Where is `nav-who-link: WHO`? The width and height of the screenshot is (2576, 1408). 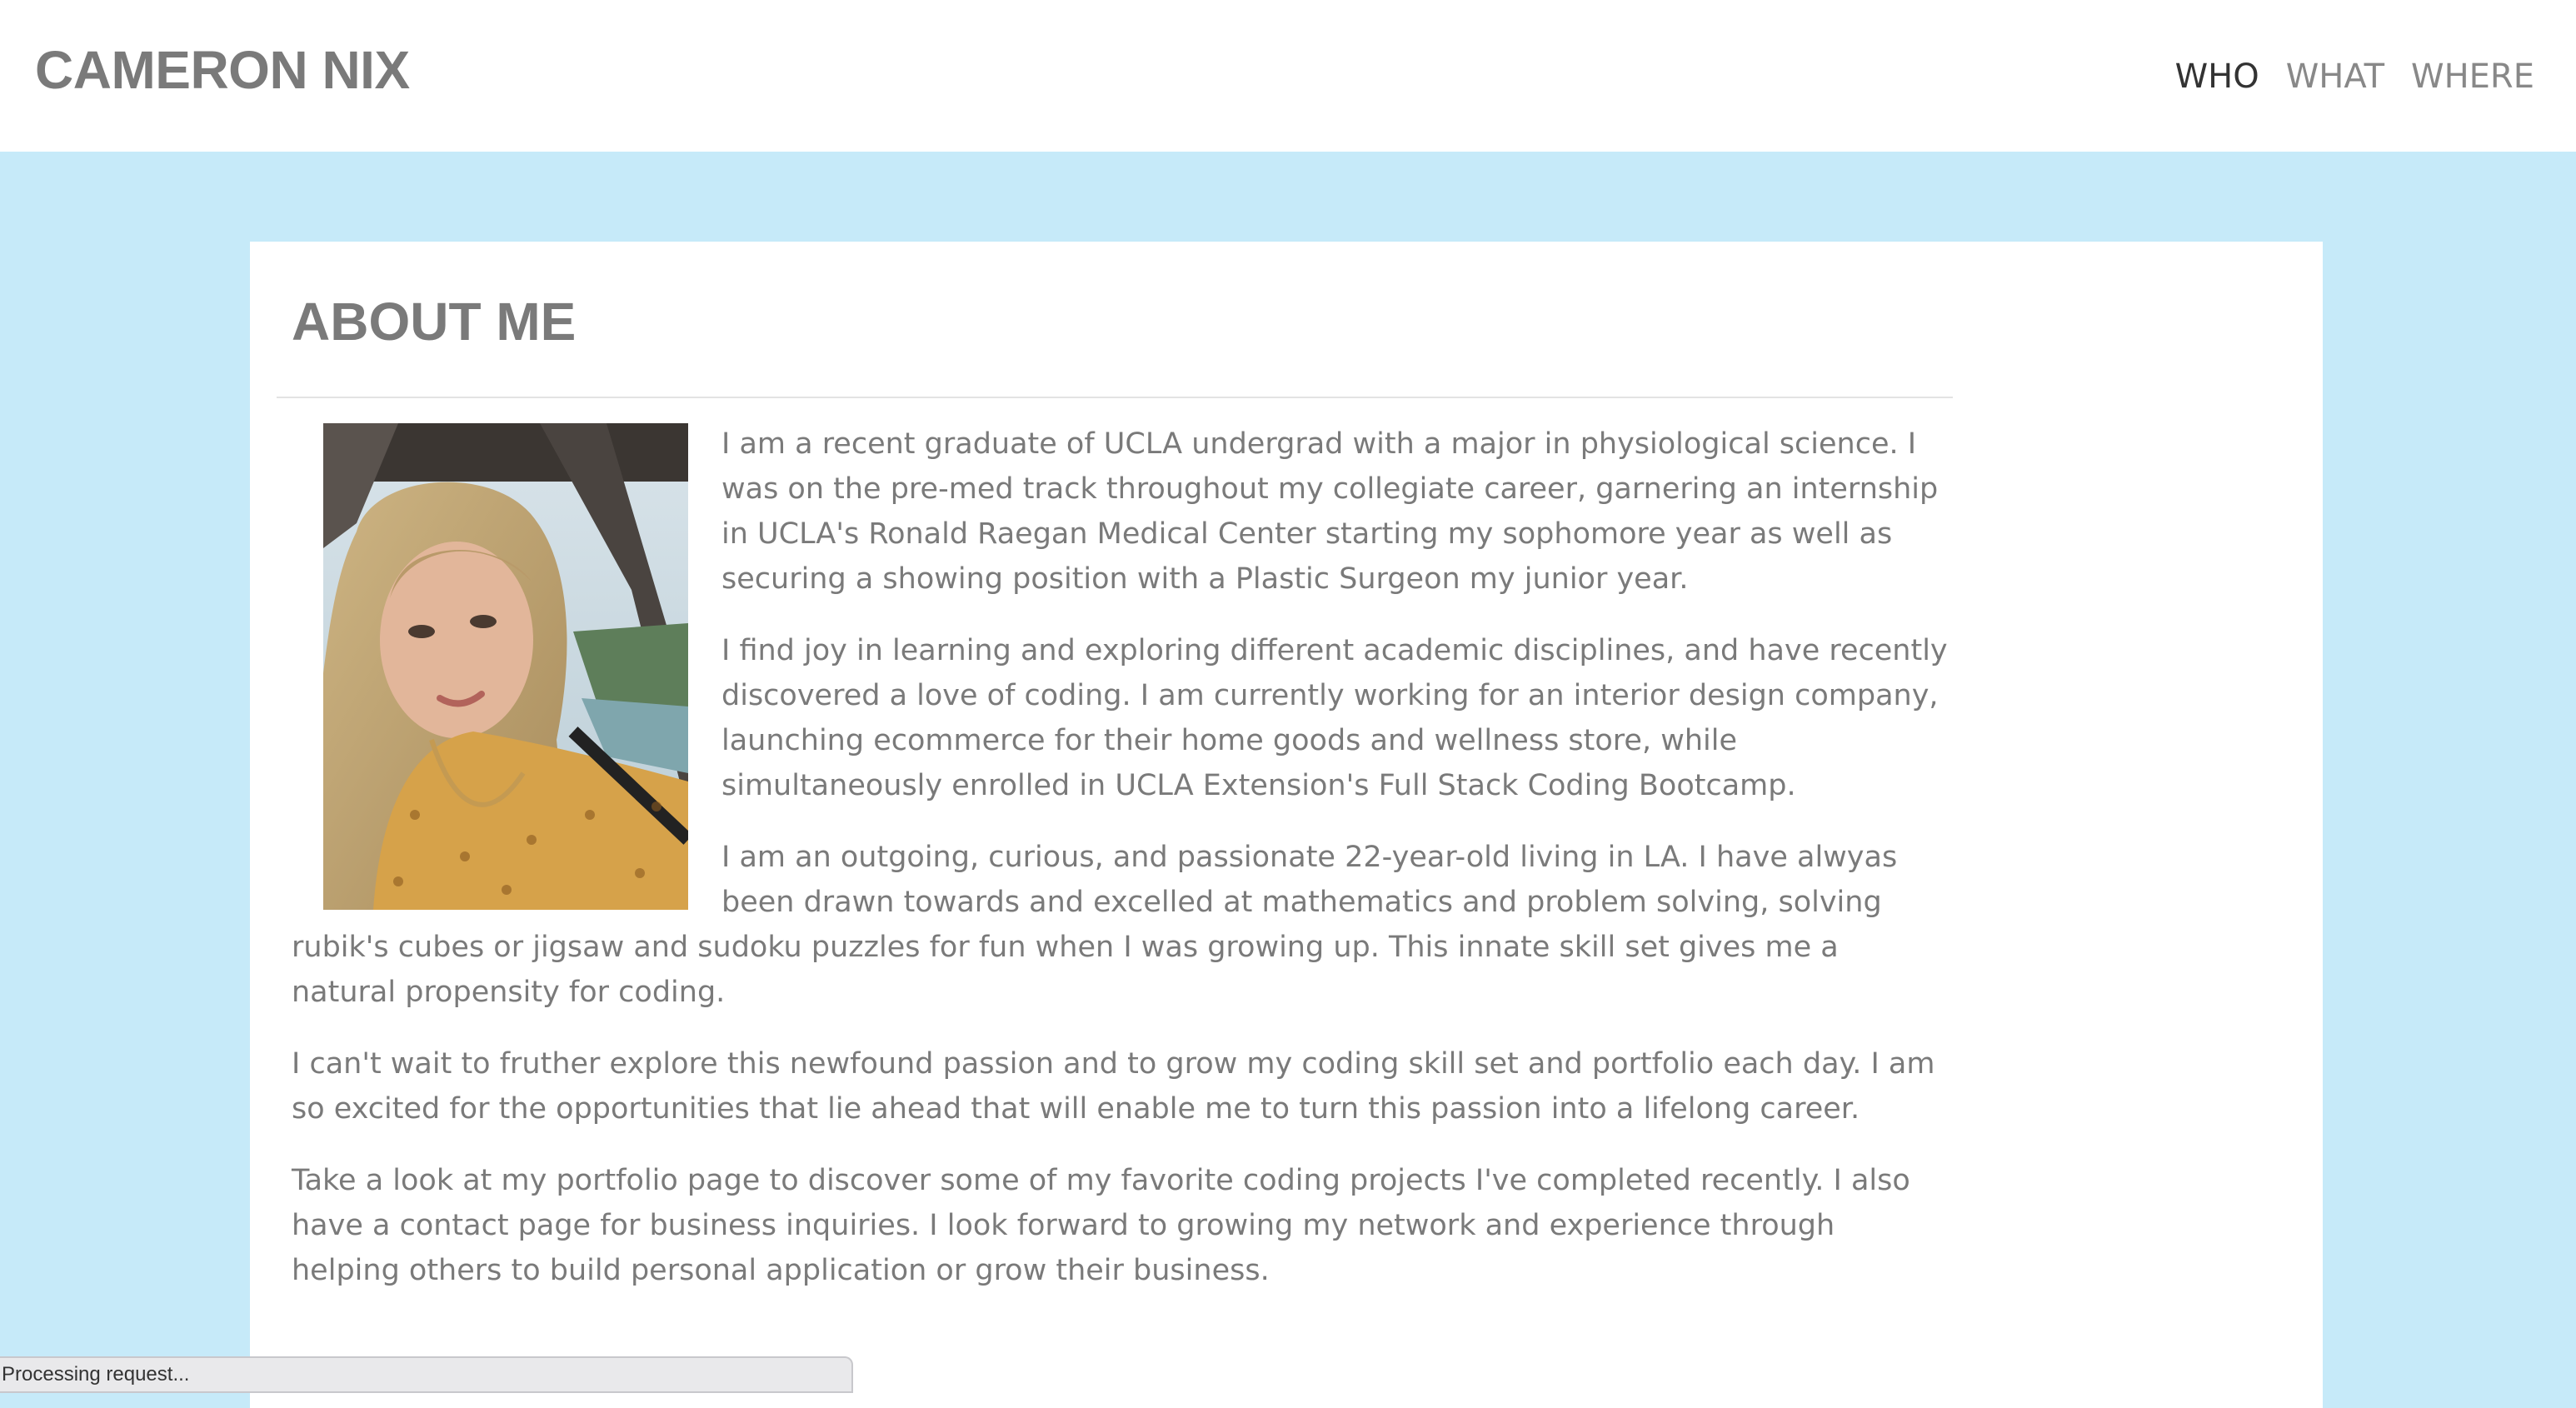
nav-who-link: WHO is located at coordinates (2217, 76).